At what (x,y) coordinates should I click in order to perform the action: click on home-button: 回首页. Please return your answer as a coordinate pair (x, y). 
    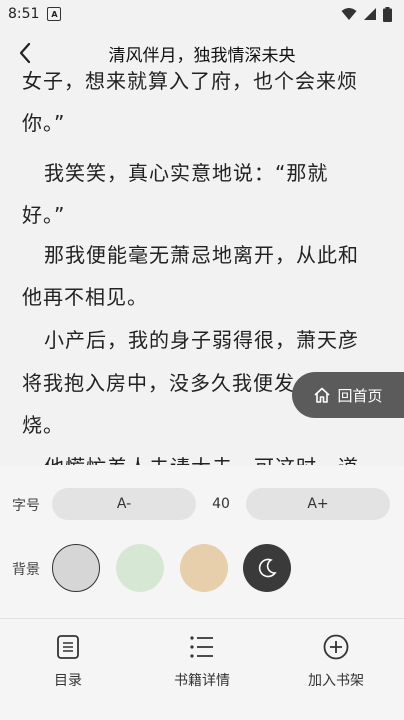
    Looking at the image, I should click on (348, 395).